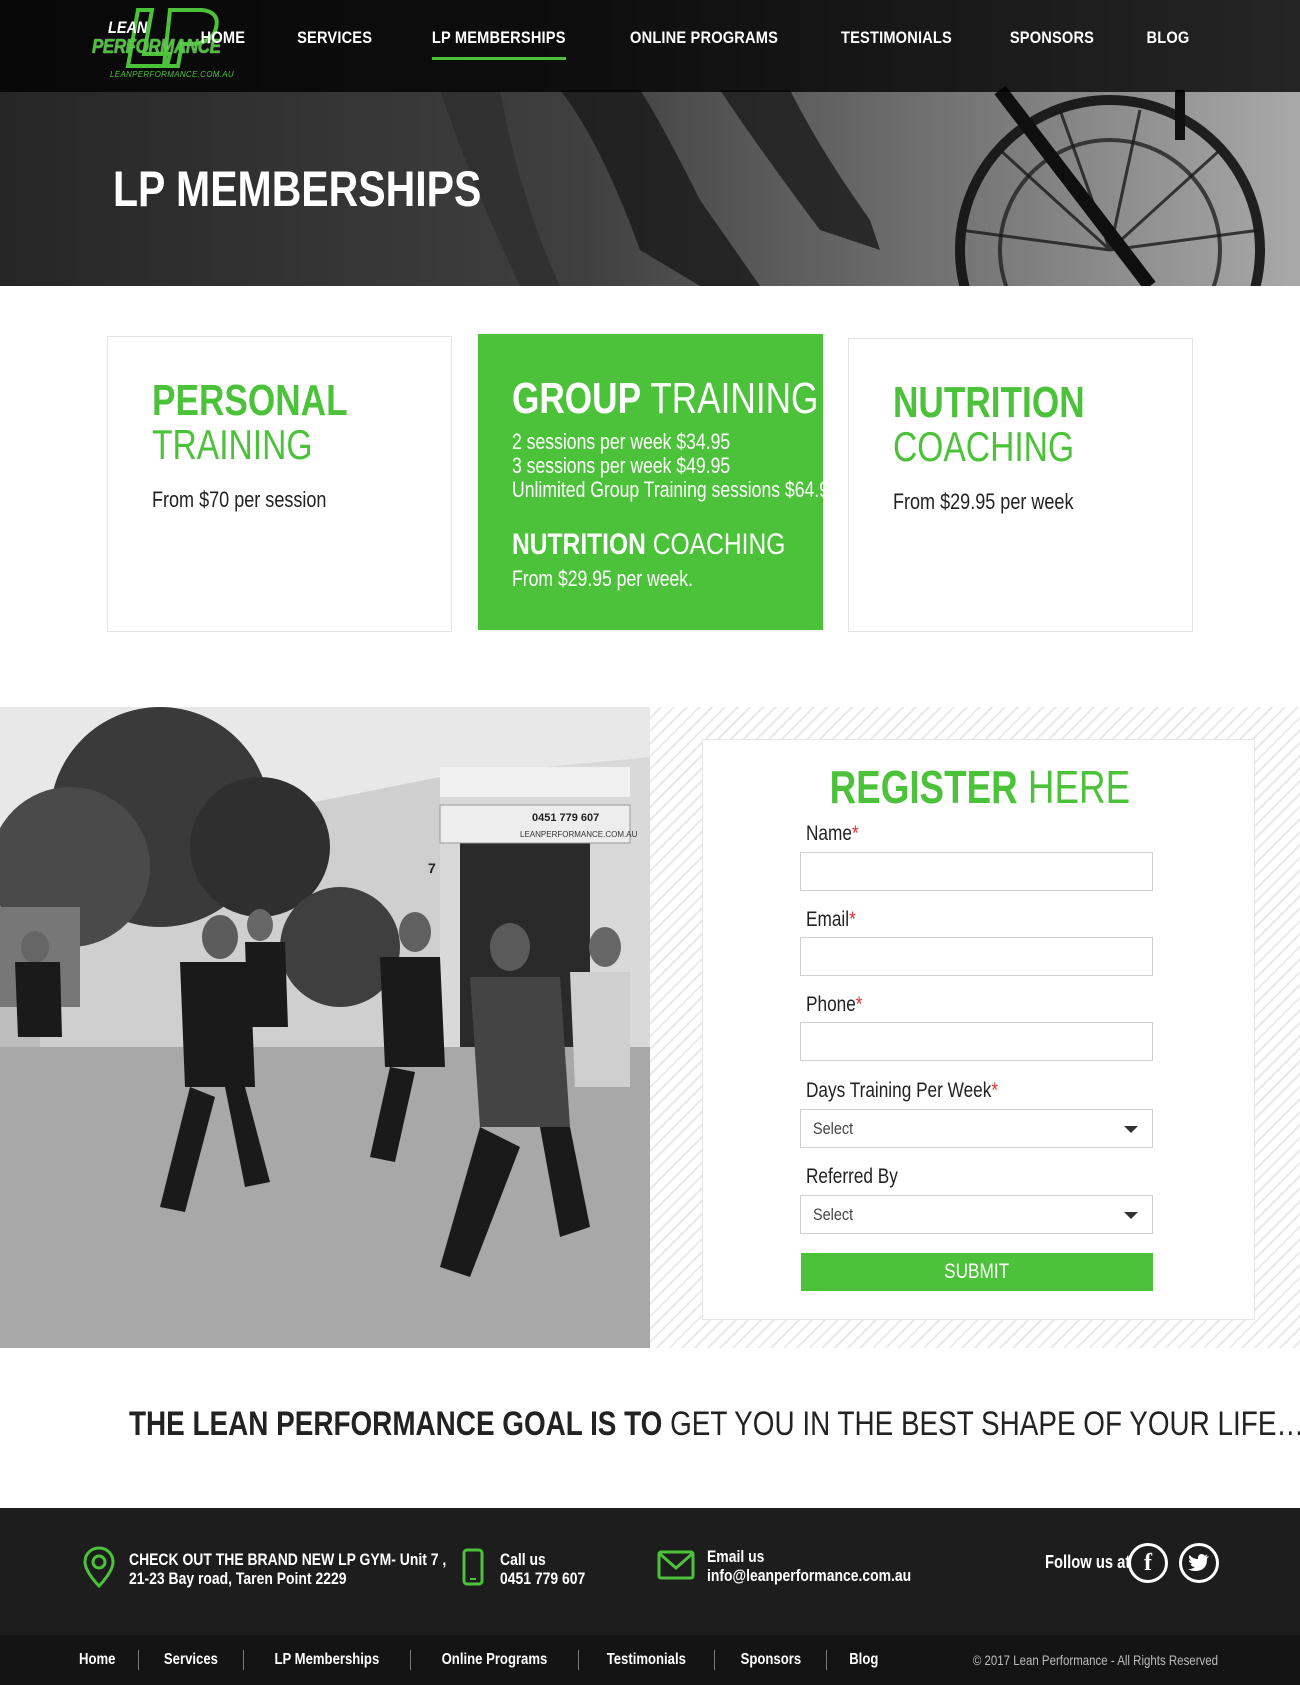  I want to click on phone-label: Phone*, so click(834, 1005).